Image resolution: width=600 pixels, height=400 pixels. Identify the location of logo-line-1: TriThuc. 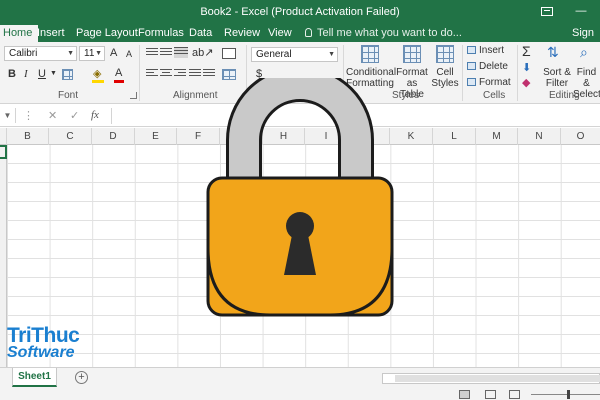
(43, 335).